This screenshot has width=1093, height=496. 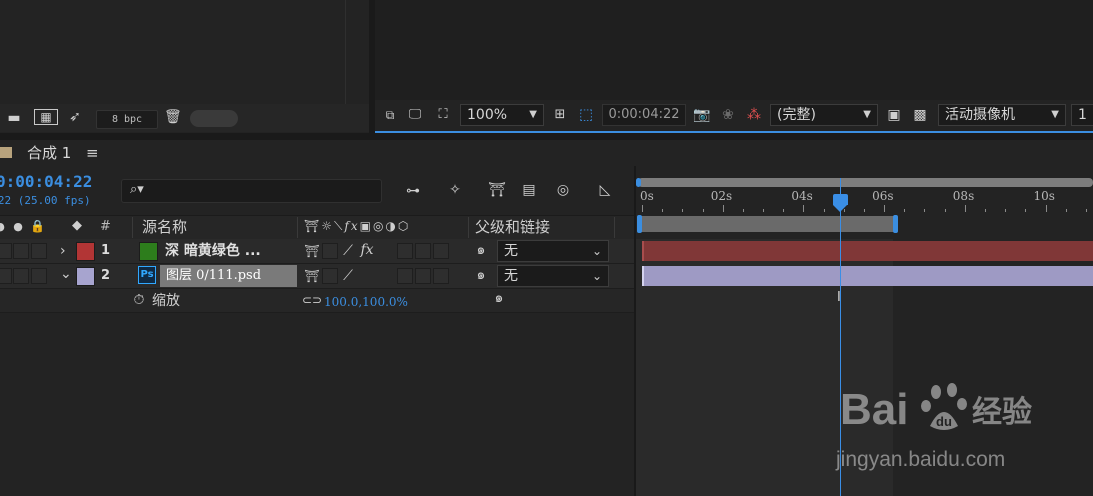 I want to click on layer-search-input: ⌕▾, so click(x=251, y=191).